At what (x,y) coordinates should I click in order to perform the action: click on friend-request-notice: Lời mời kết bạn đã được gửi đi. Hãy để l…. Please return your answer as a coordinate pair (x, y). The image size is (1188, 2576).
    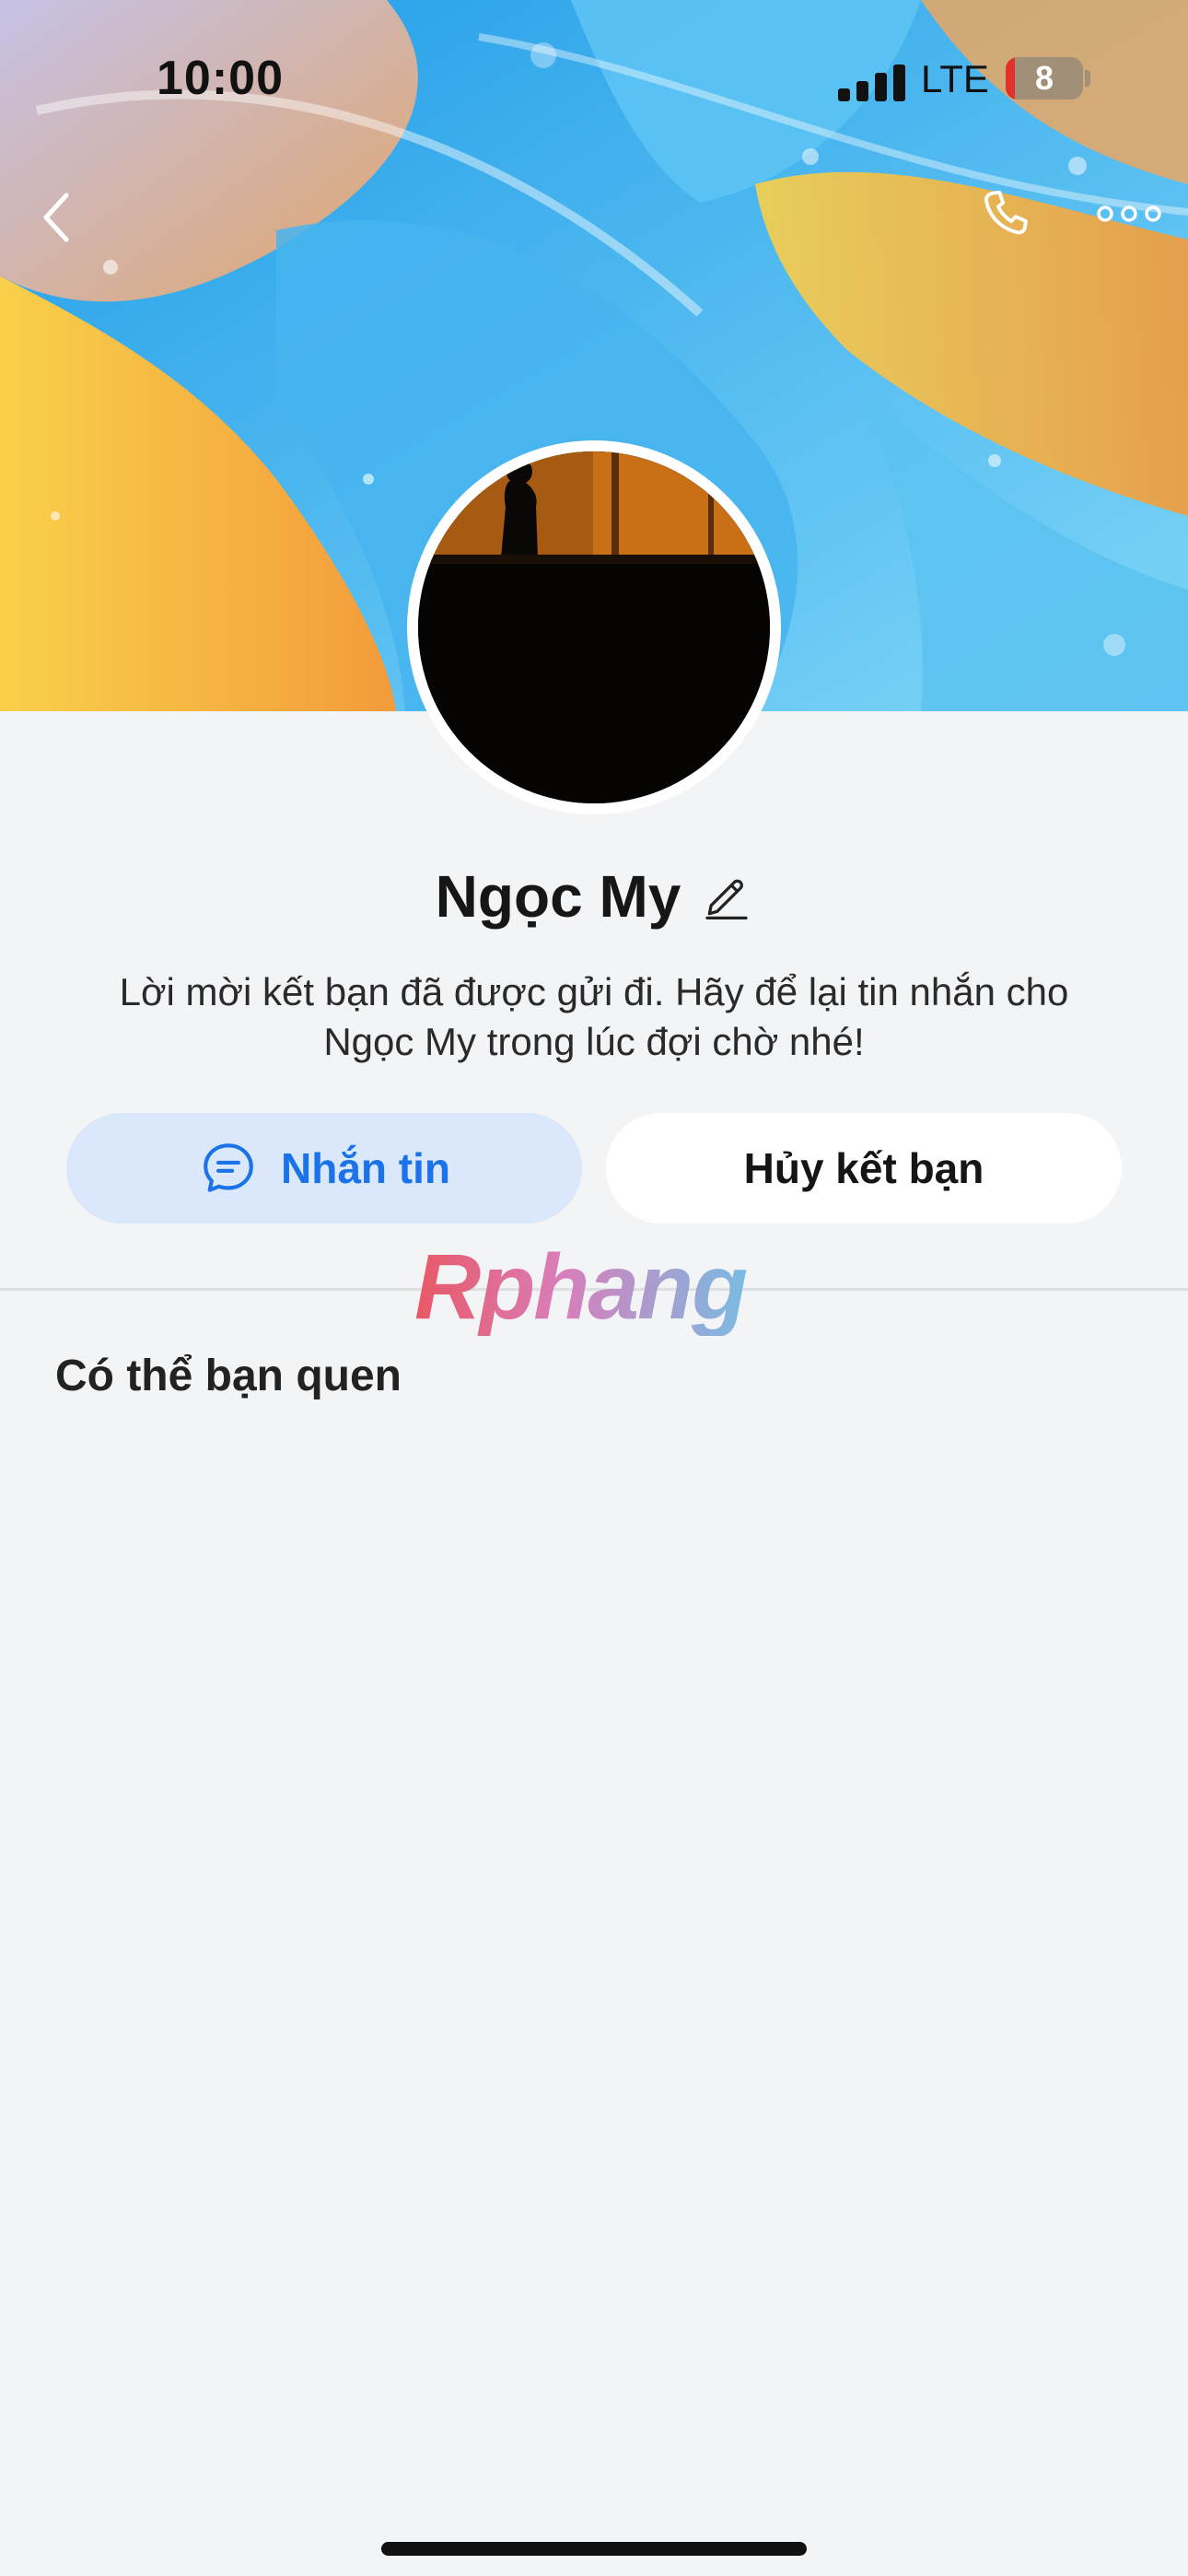
    Looking at the image, I should click on (594, 1016).